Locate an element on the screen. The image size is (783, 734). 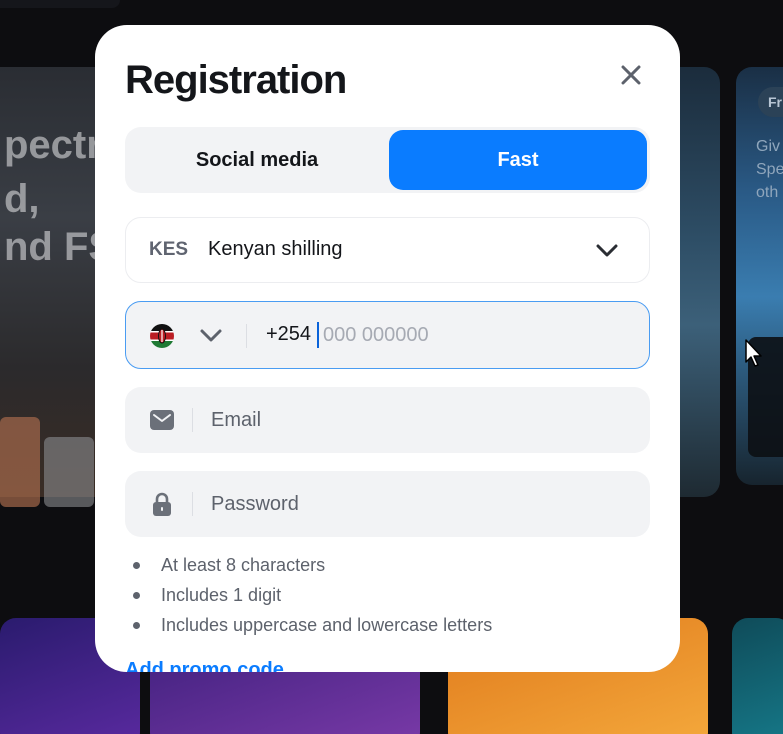
phone-field: +254 is located at coordinates (387, 335).